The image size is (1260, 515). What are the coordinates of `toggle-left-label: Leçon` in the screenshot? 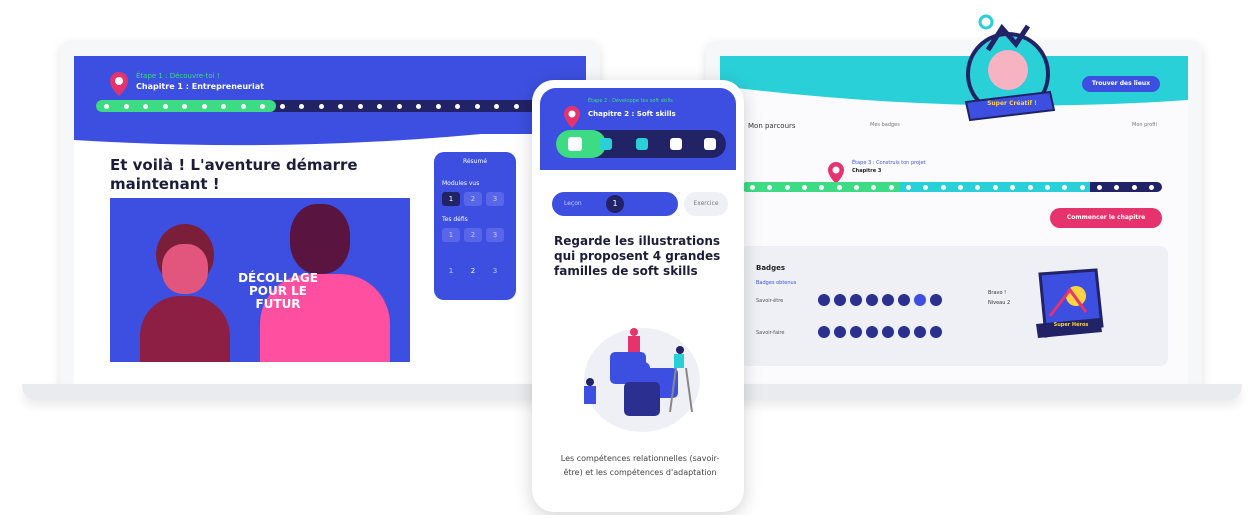 It's located at (573, 203).